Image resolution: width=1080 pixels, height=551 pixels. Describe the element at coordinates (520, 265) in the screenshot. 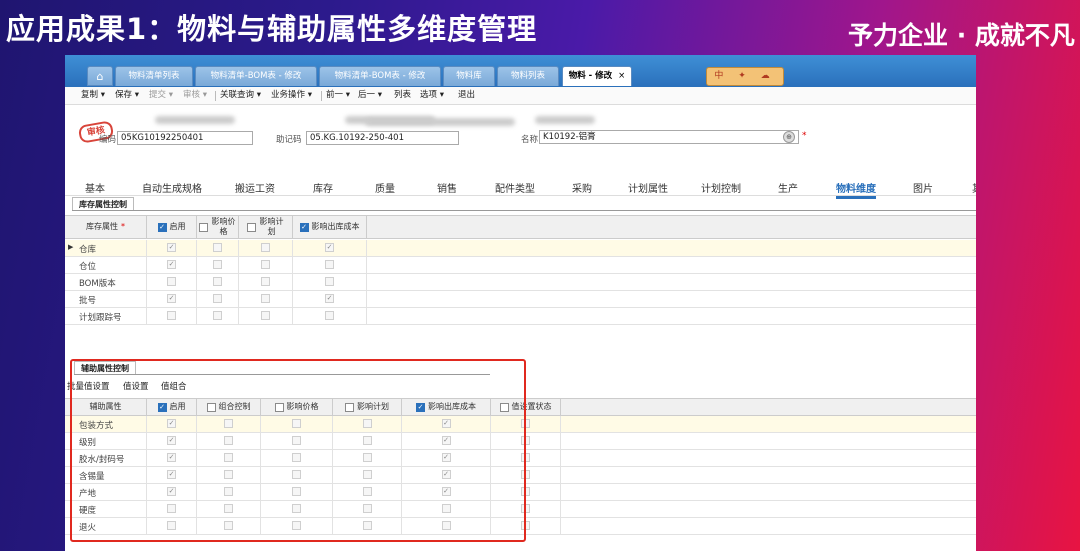

I see `table-row: 仓位 ✓` at that location.